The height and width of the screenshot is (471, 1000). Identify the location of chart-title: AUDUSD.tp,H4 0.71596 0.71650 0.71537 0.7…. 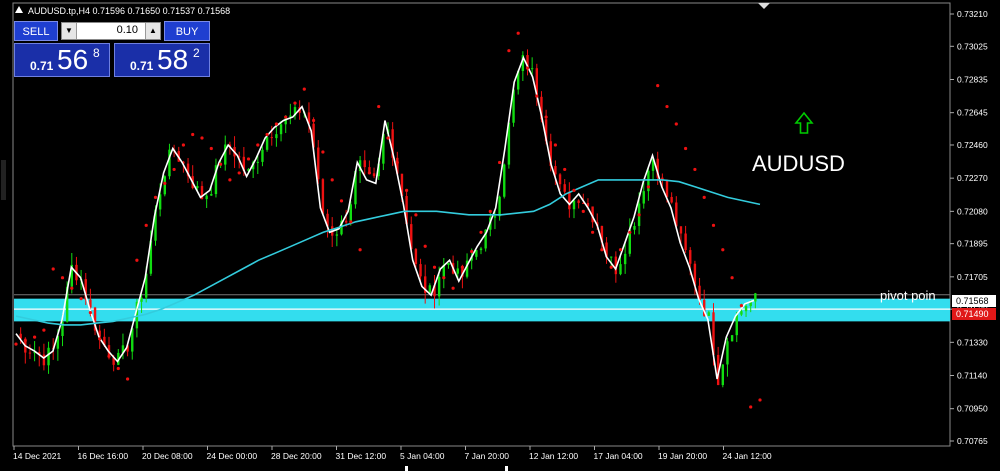
(129, 11).